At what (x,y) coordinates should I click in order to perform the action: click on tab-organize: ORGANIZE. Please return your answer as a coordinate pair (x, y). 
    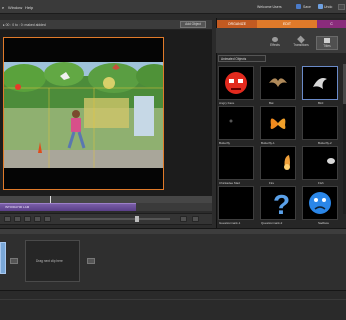
    Looking at the image, I should click on (237, 24).